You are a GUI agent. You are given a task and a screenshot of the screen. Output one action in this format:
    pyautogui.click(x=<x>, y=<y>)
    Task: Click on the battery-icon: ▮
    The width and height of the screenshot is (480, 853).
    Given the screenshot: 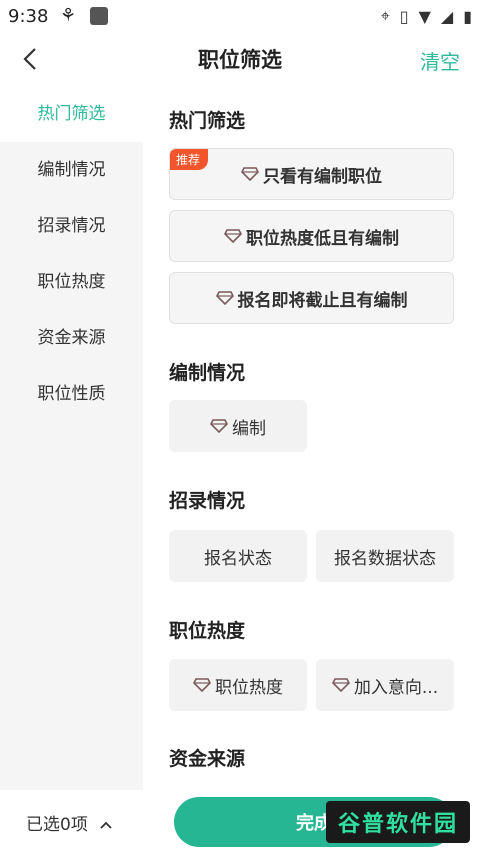 What is the action you would take?
    pyautogui.click(x=467, y=16)
    